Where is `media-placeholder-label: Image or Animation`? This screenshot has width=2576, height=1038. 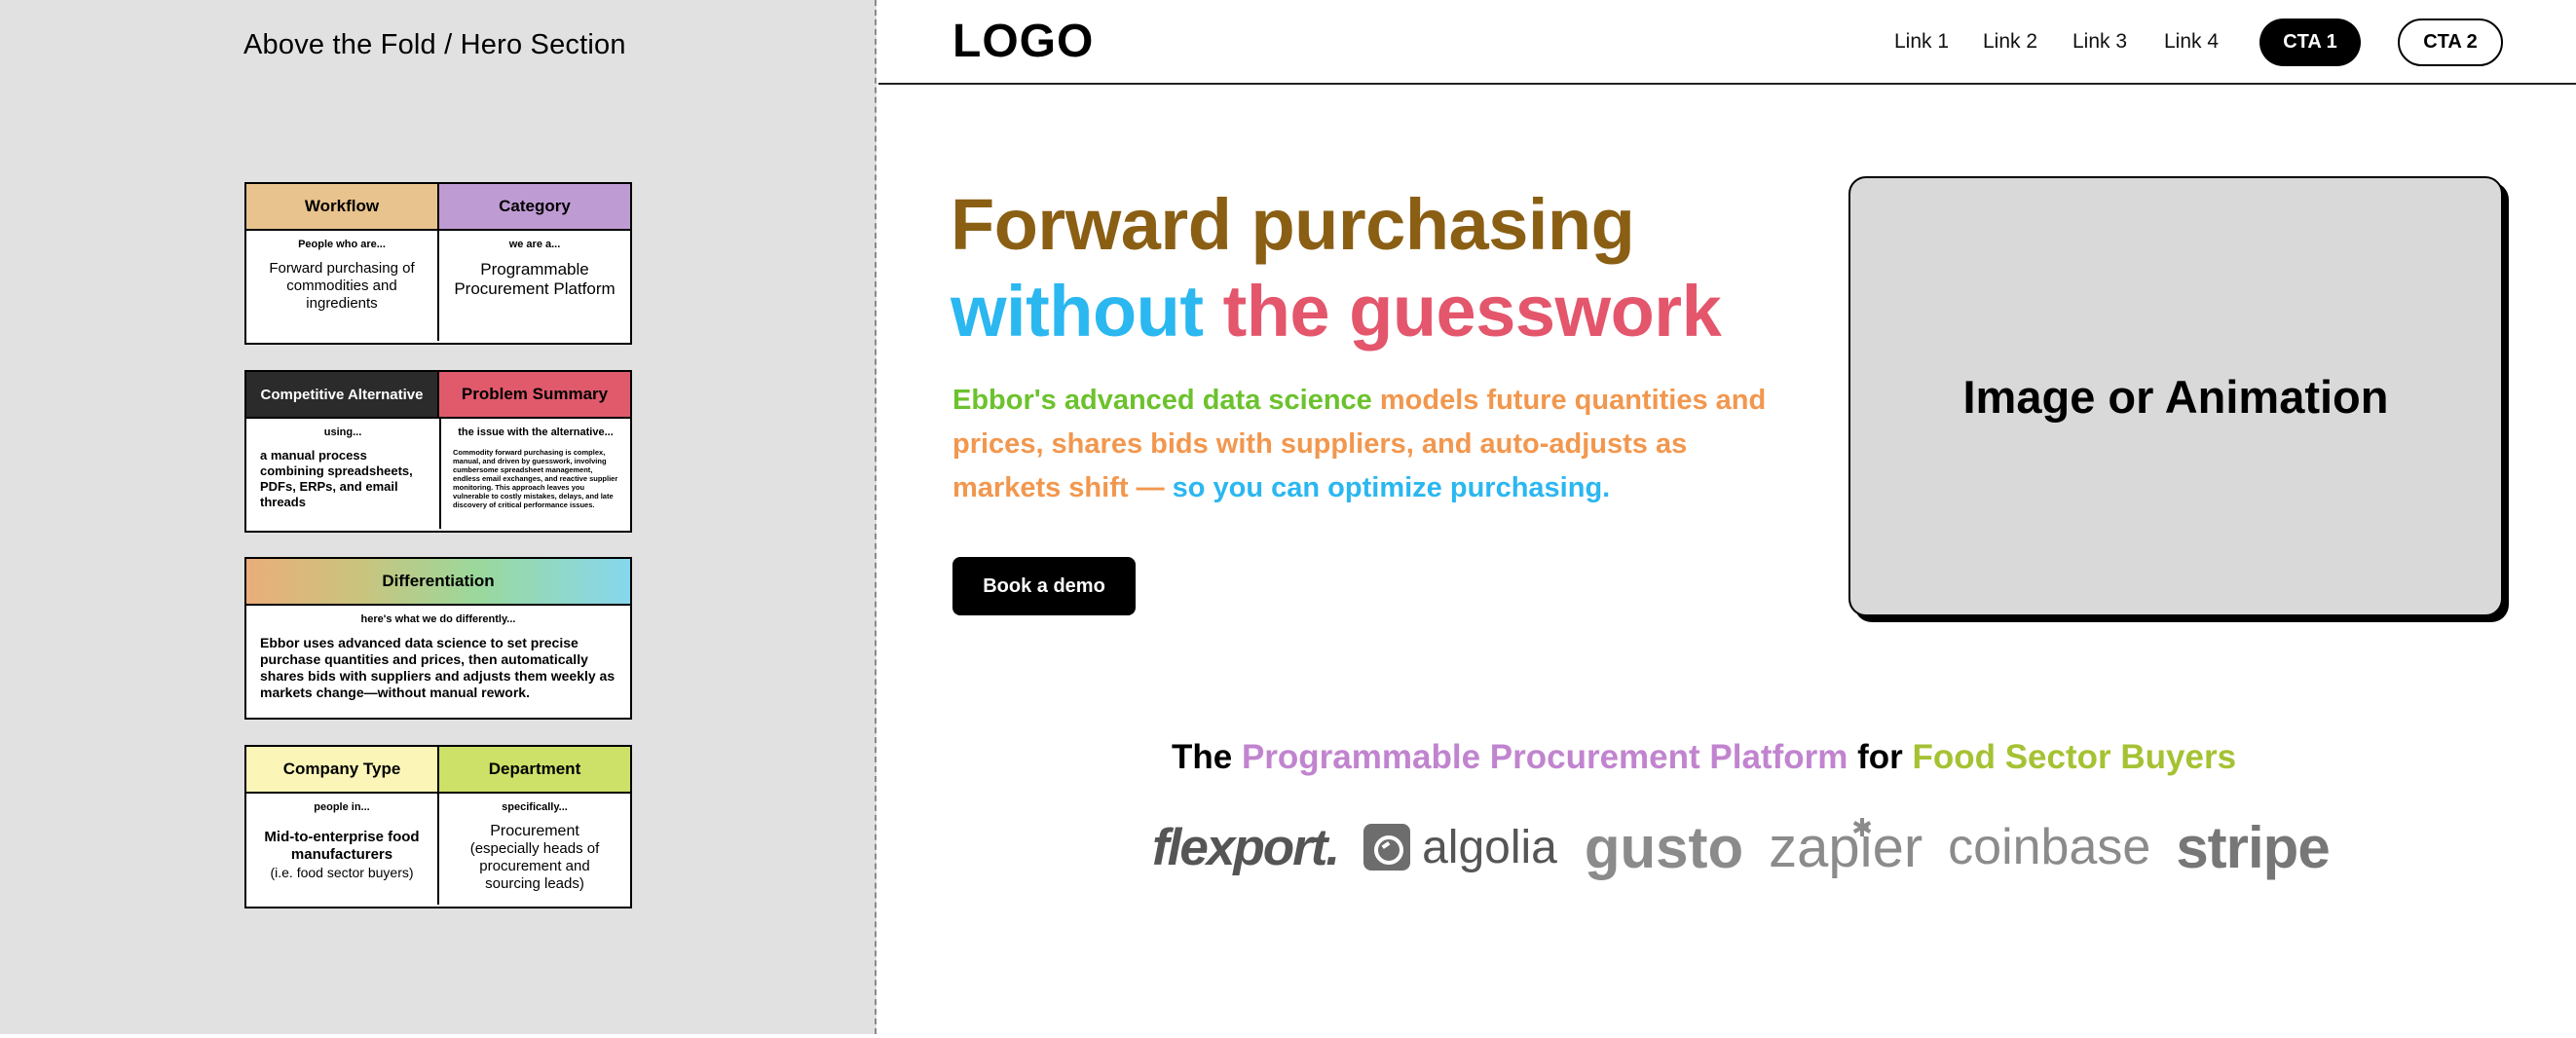 media-placeholder-label: Image or Animation is located at coordinates (2175, 396).